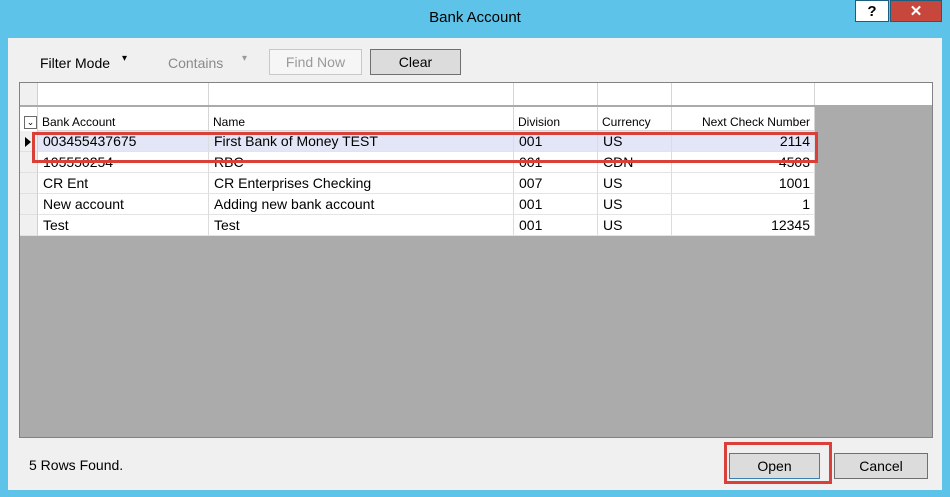  I want to click on cell-bank-account: Test, so click(123, 225).